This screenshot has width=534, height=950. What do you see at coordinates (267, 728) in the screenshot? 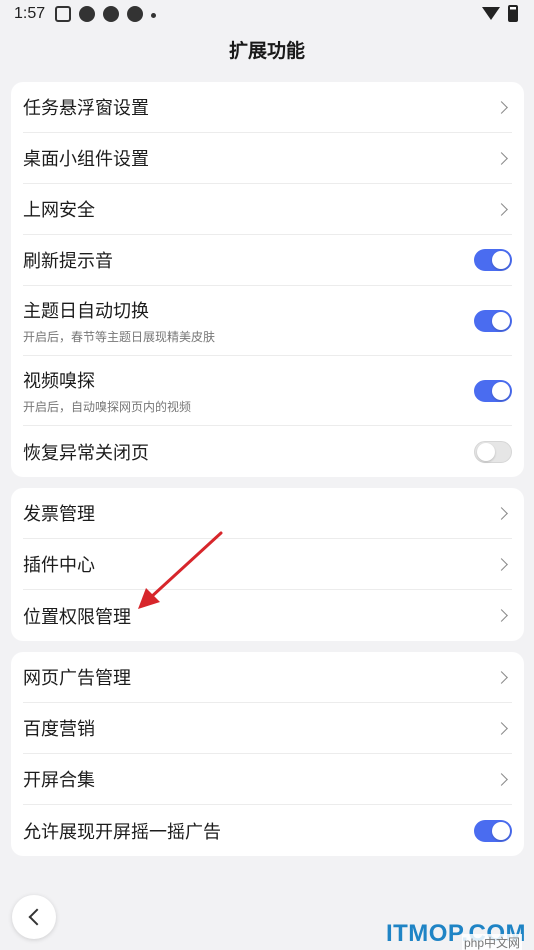
I see `group3-row-1: 百度营销` at bounding box center [267, 728].